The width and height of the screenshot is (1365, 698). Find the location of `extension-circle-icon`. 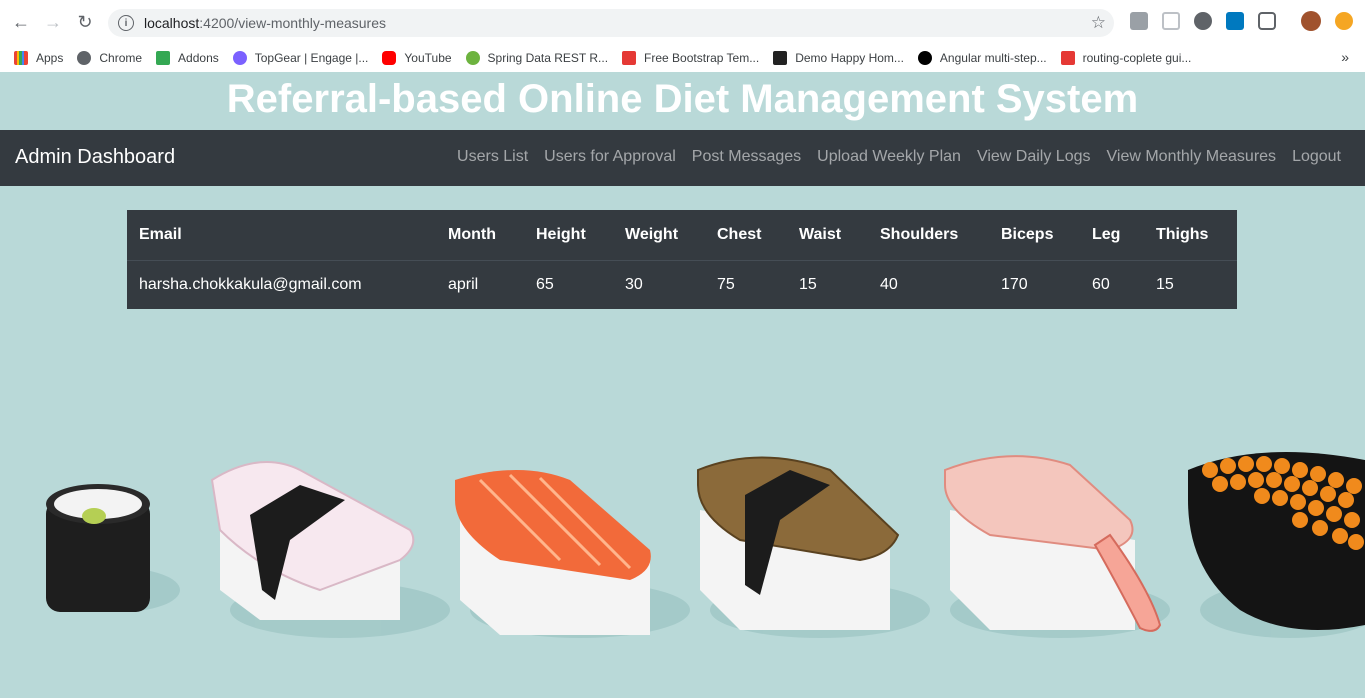

extension-circle-icon is located at coordinates (1203, 21).